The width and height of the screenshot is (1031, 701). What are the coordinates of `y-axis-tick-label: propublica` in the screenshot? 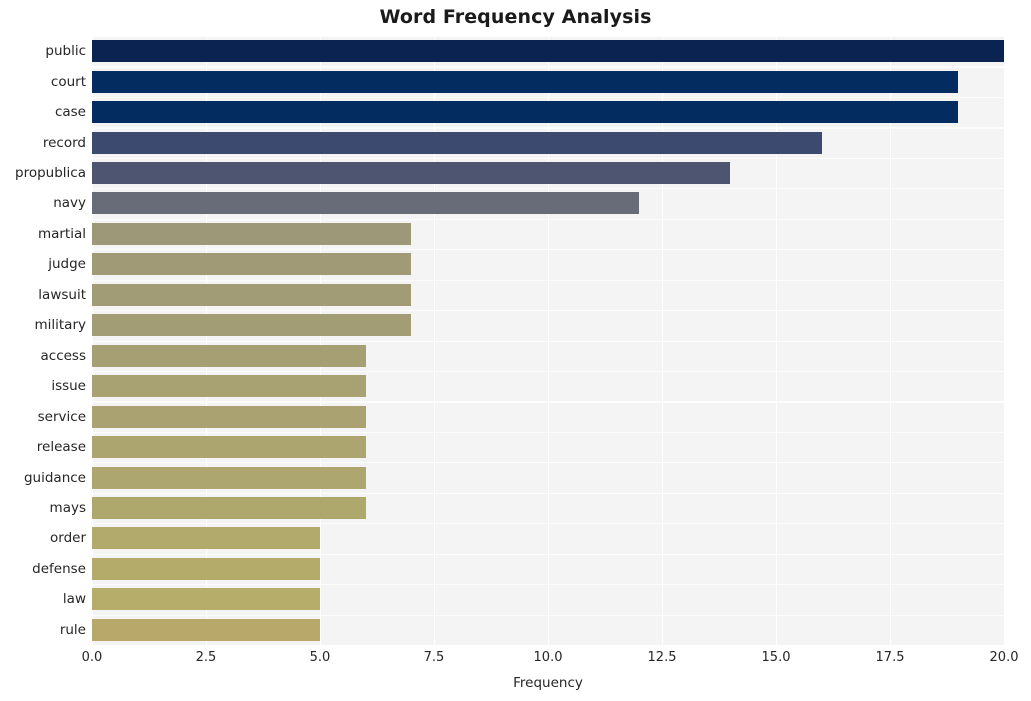 It's located at (50, 173).